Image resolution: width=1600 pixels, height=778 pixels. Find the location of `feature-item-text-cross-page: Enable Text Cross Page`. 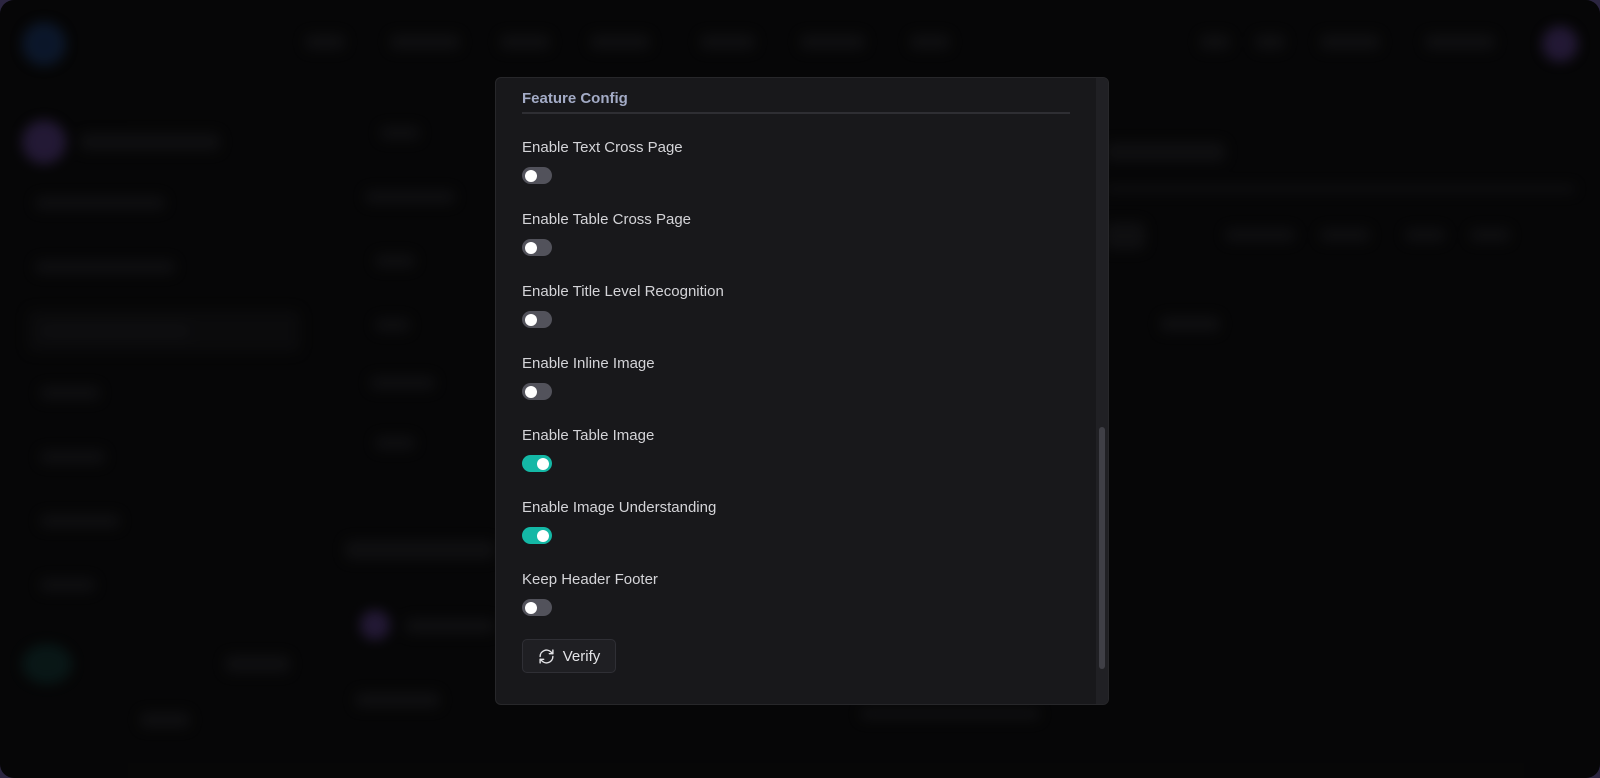

feature-item-text-cross-page: Enable Text Cross Page is located at coordinates (796, 174).